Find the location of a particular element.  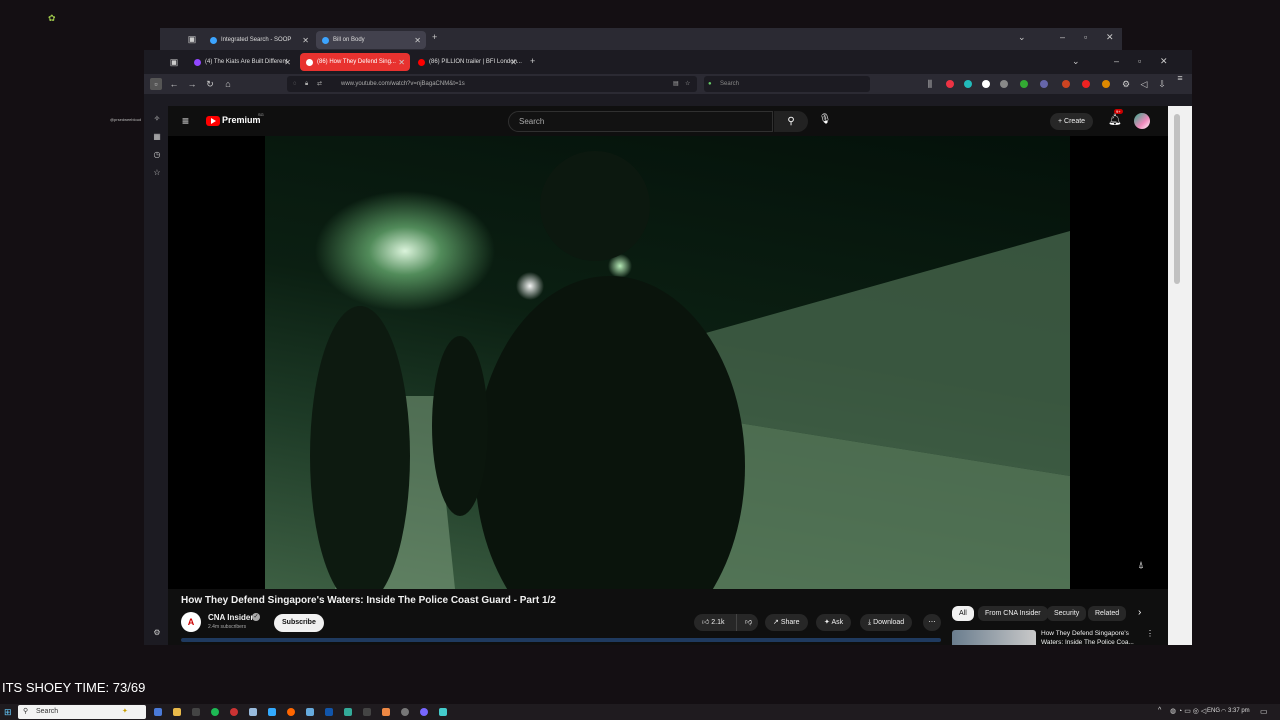

back-tab-soop: Integrated Search - SOOP ✕ is located at coordinates (259, 40).